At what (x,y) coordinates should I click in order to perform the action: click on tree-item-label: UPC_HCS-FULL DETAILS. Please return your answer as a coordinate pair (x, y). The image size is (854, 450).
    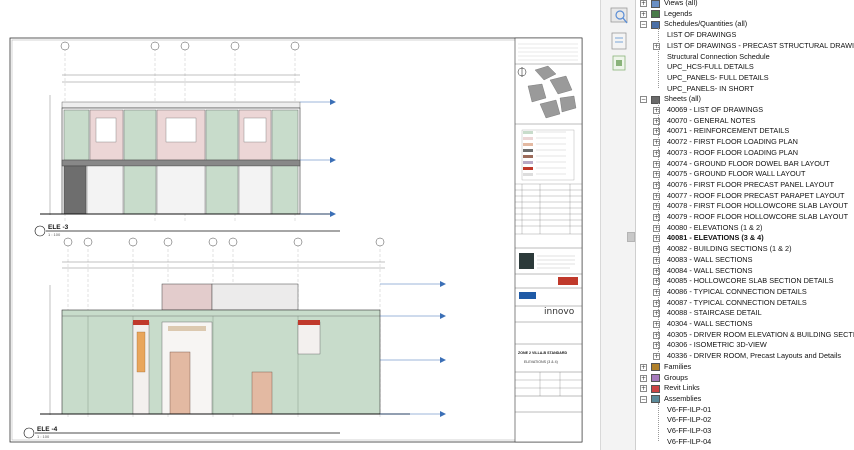
    Looking at the image, I should click on (710, 67).